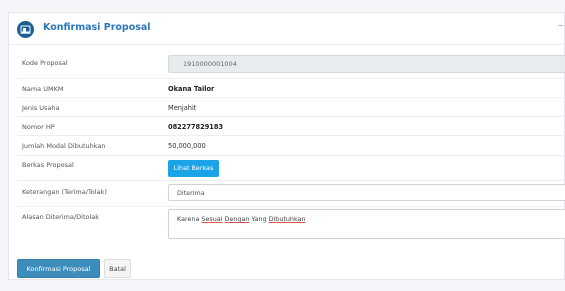 The width and height of the screenshot is (565, 291). What do you see at coordinates (48, 165) in the screenshot?
I see `berkas-proposal-label: Berkas Proposal` at bounding box center [48, 165].